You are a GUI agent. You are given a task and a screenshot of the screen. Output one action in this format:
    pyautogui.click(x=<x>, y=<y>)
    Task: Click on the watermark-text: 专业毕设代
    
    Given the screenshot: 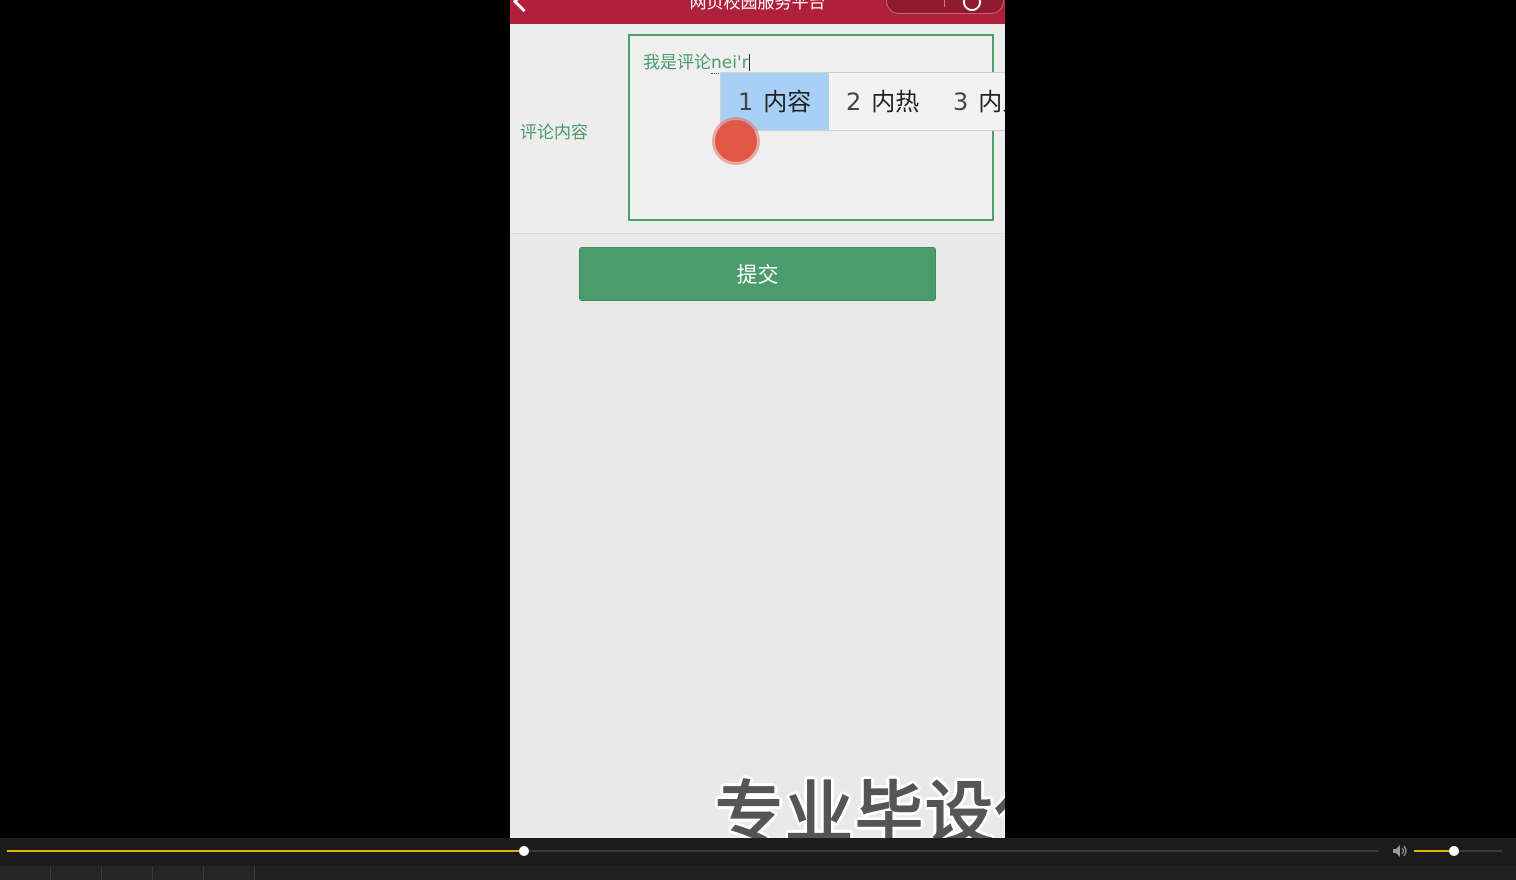 What is the action you would take?
    pyautogui.click(x=860, y=806)
    